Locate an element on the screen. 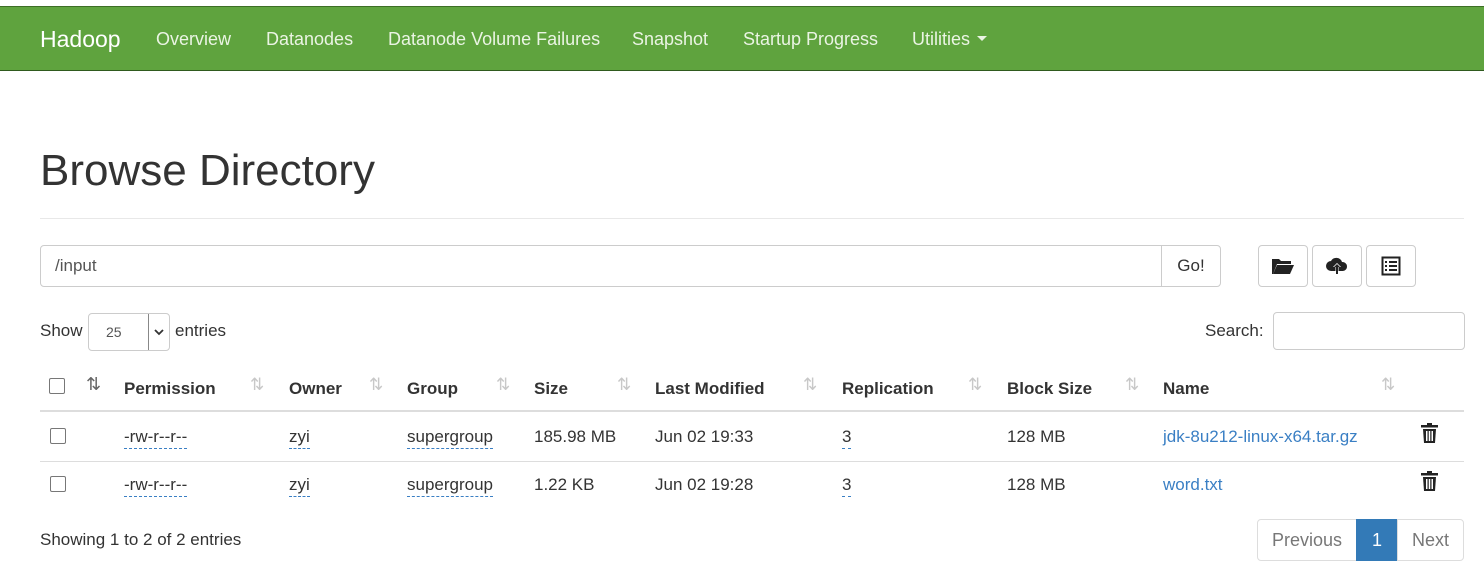  sort-desc-icon: ⇅ is located at coordinates (93, 384).